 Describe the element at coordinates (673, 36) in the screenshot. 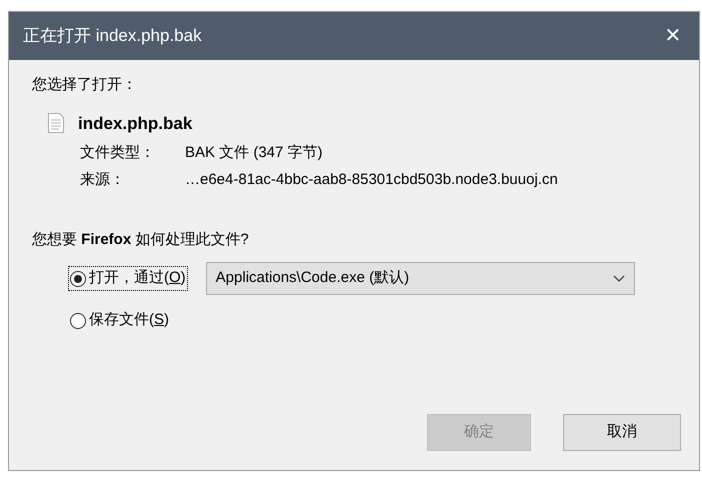

I see `close-button: ✕` at that location.